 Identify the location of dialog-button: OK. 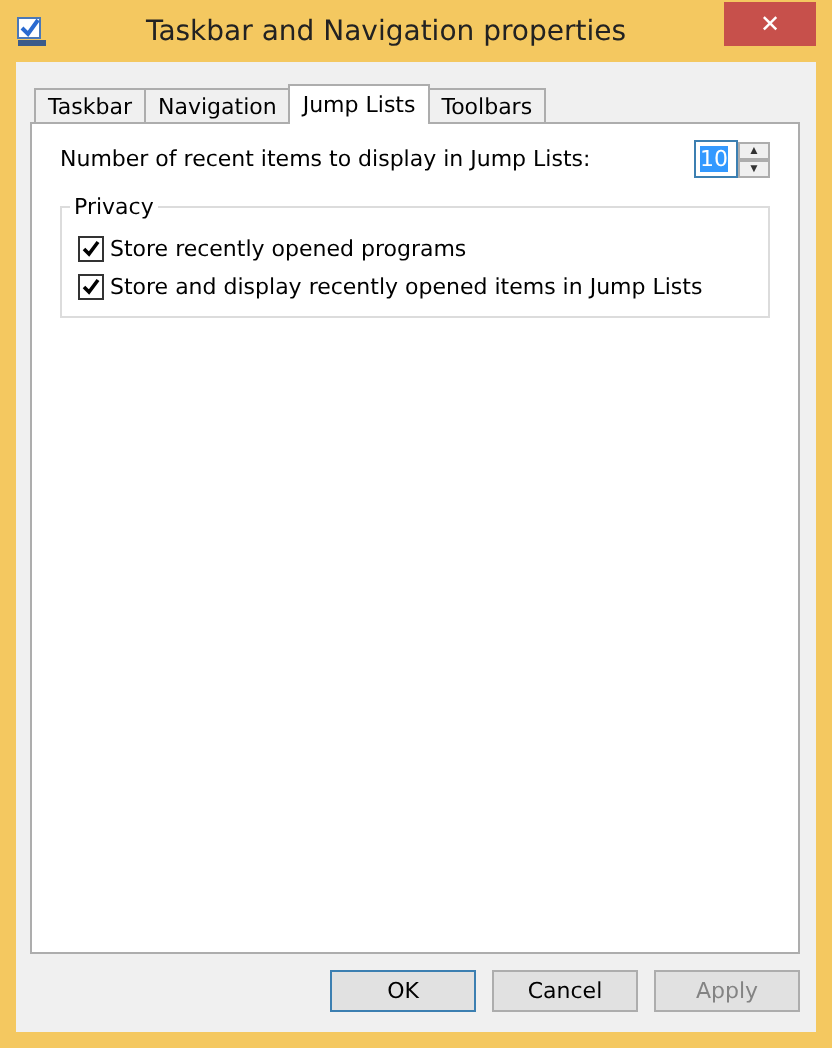
(403, 991).